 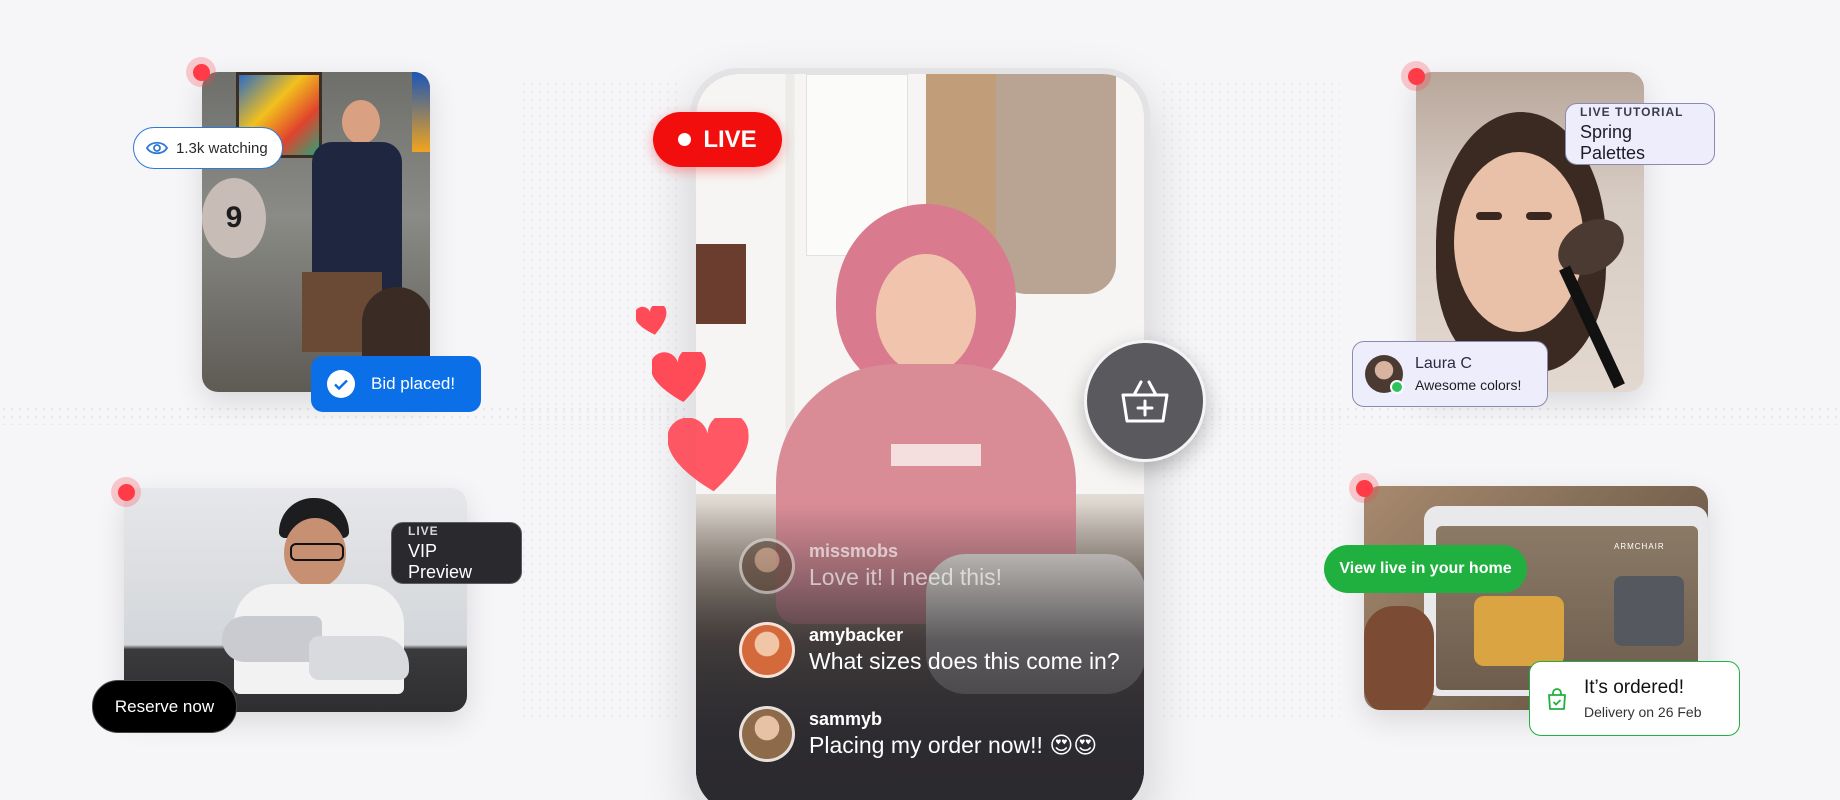 I want to click on chat-message: missmobs Love it! I need this!, so click(x=870, y=566).